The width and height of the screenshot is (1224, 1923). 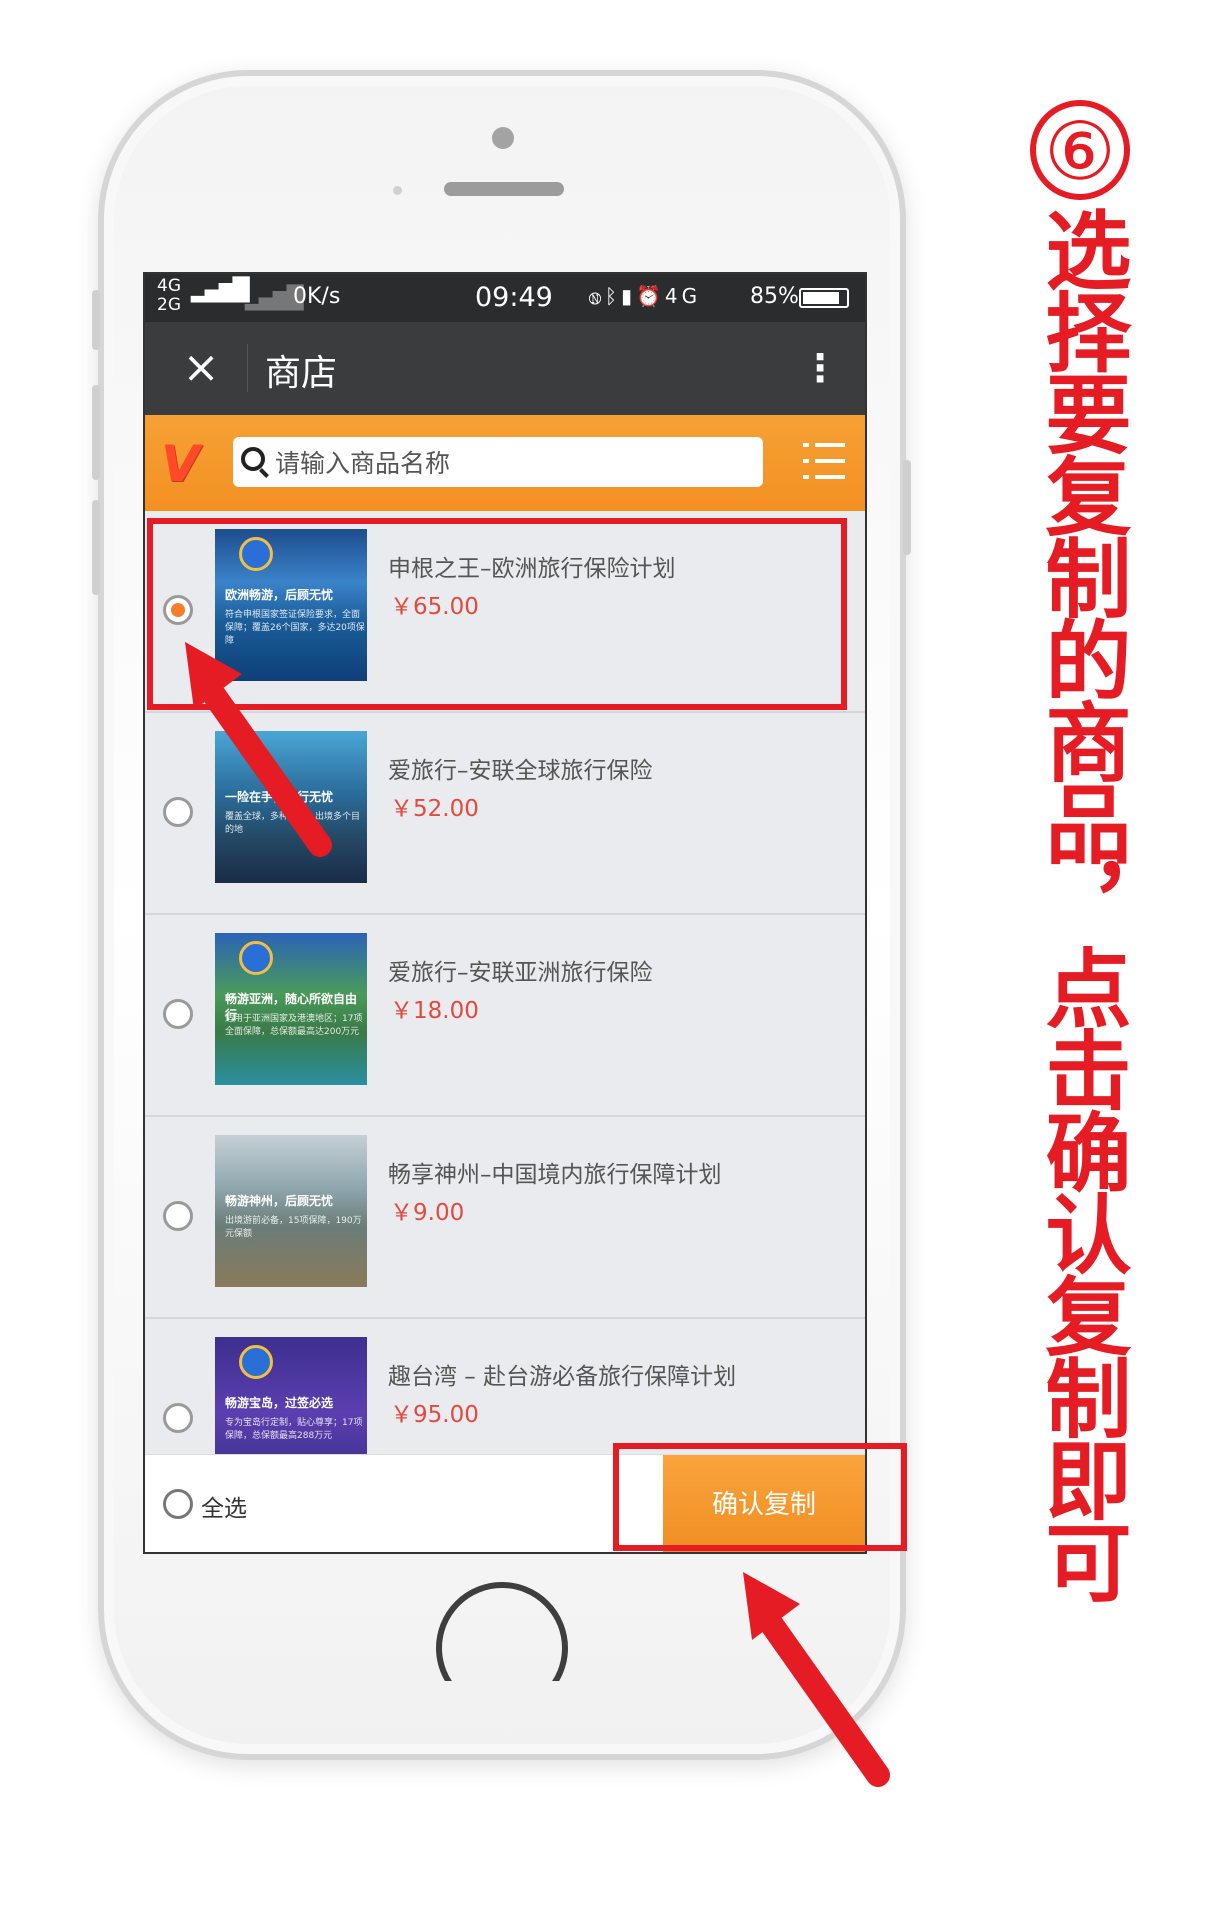 I want to click on battery-icon, so click(x=824, y=298).